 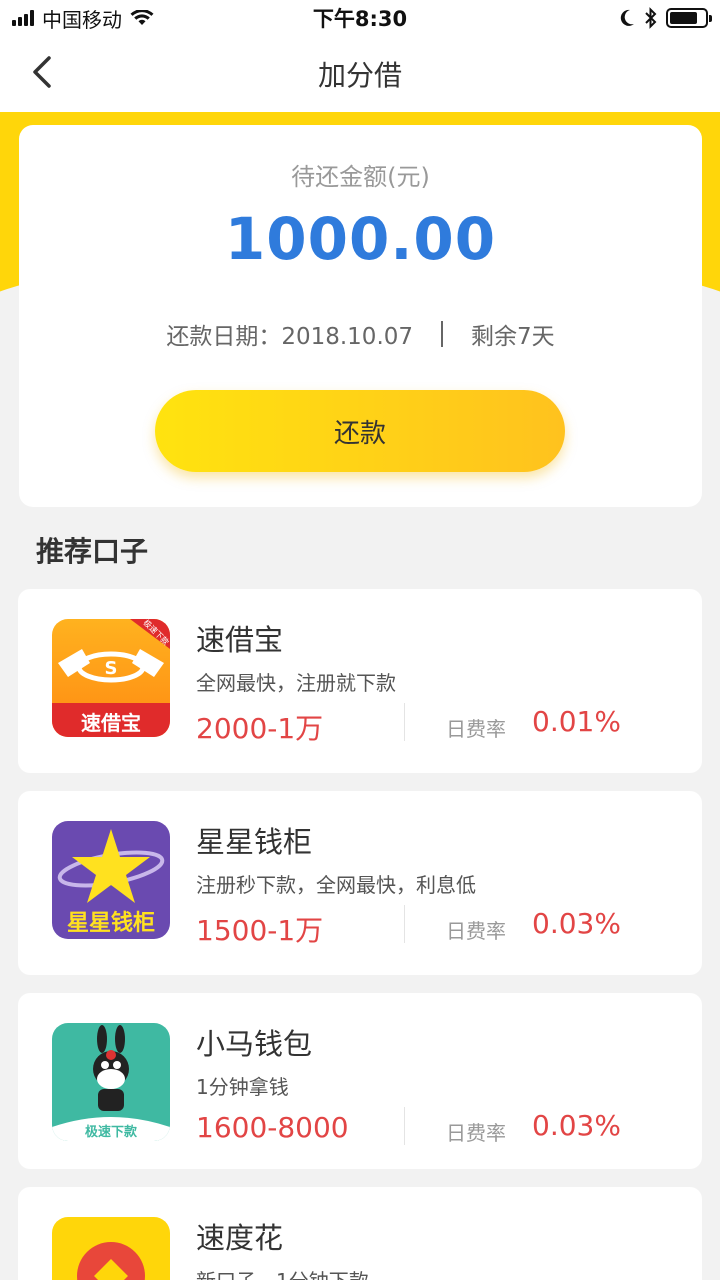 What do you see at coordinates (360, 177) in the screenshot?
I see `repayment-label: 待还金额(元)` at bounding box center [360, 177].